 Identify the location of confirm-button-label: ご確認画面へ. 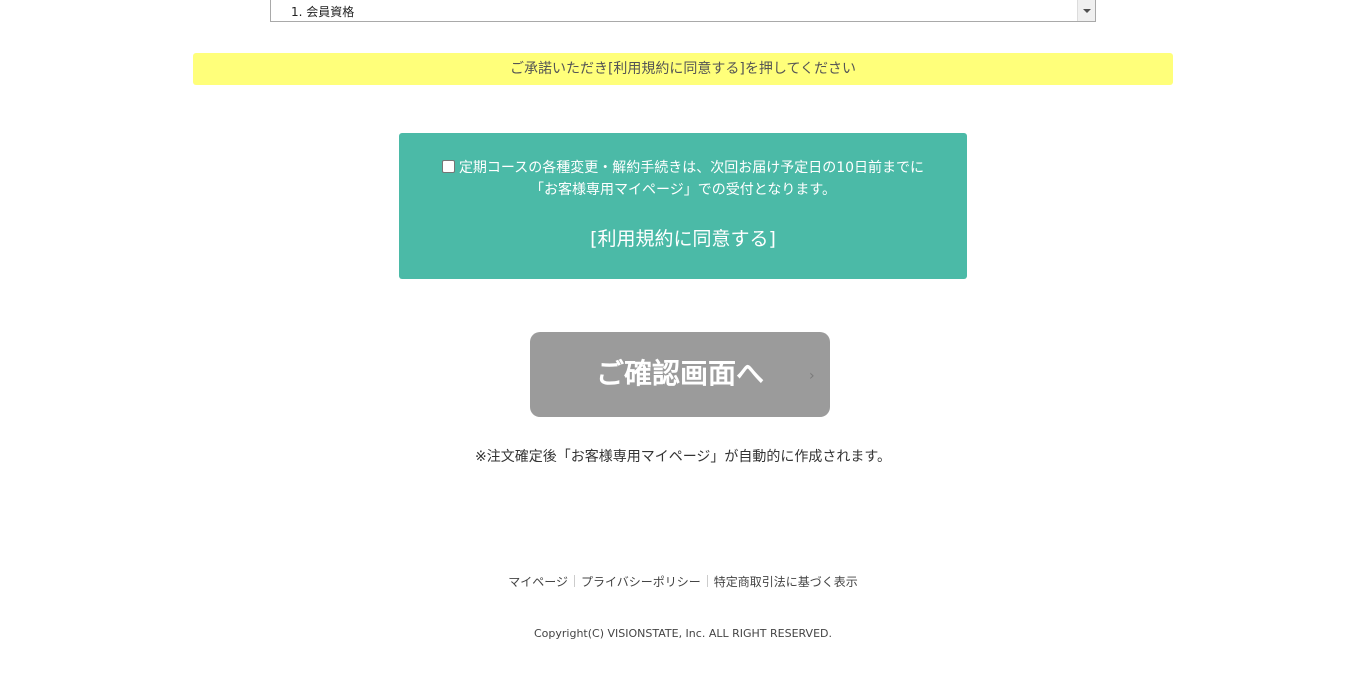
(679, 373).